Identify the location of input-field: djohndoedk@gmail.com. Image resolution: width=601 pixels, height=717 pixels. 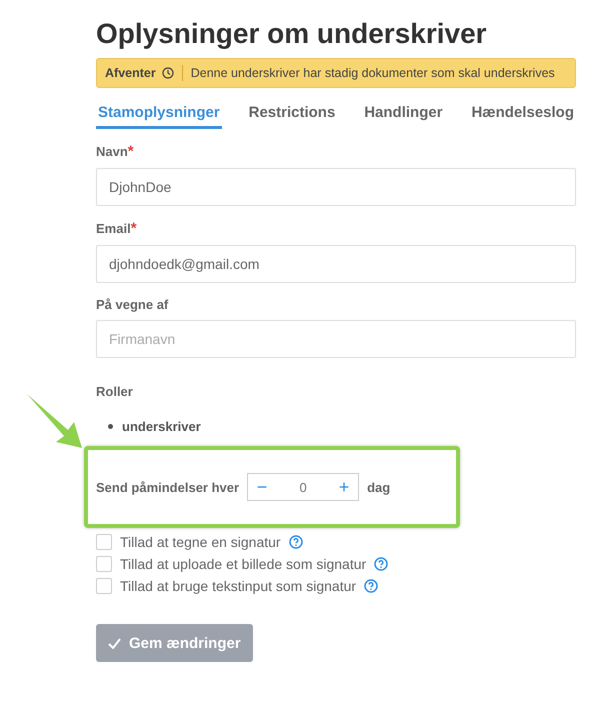
(336, 264).